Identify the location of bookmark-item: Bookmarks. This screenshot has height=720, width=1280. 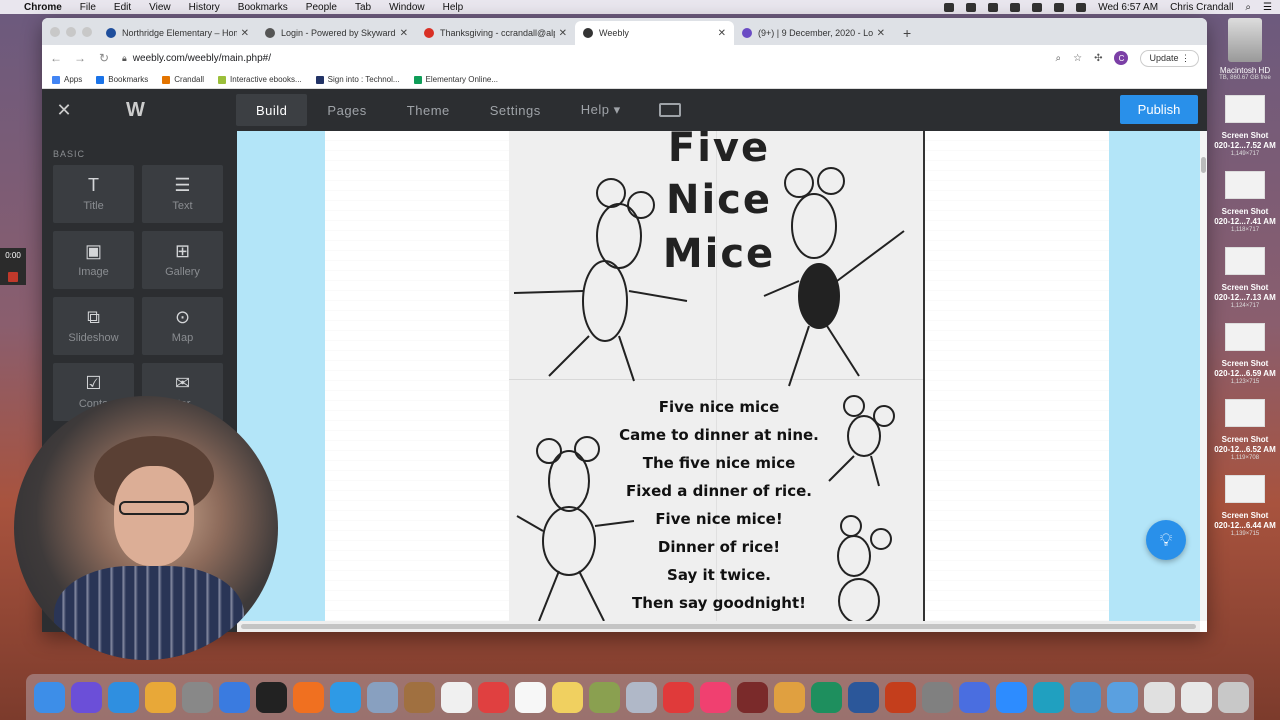
(122, 79).